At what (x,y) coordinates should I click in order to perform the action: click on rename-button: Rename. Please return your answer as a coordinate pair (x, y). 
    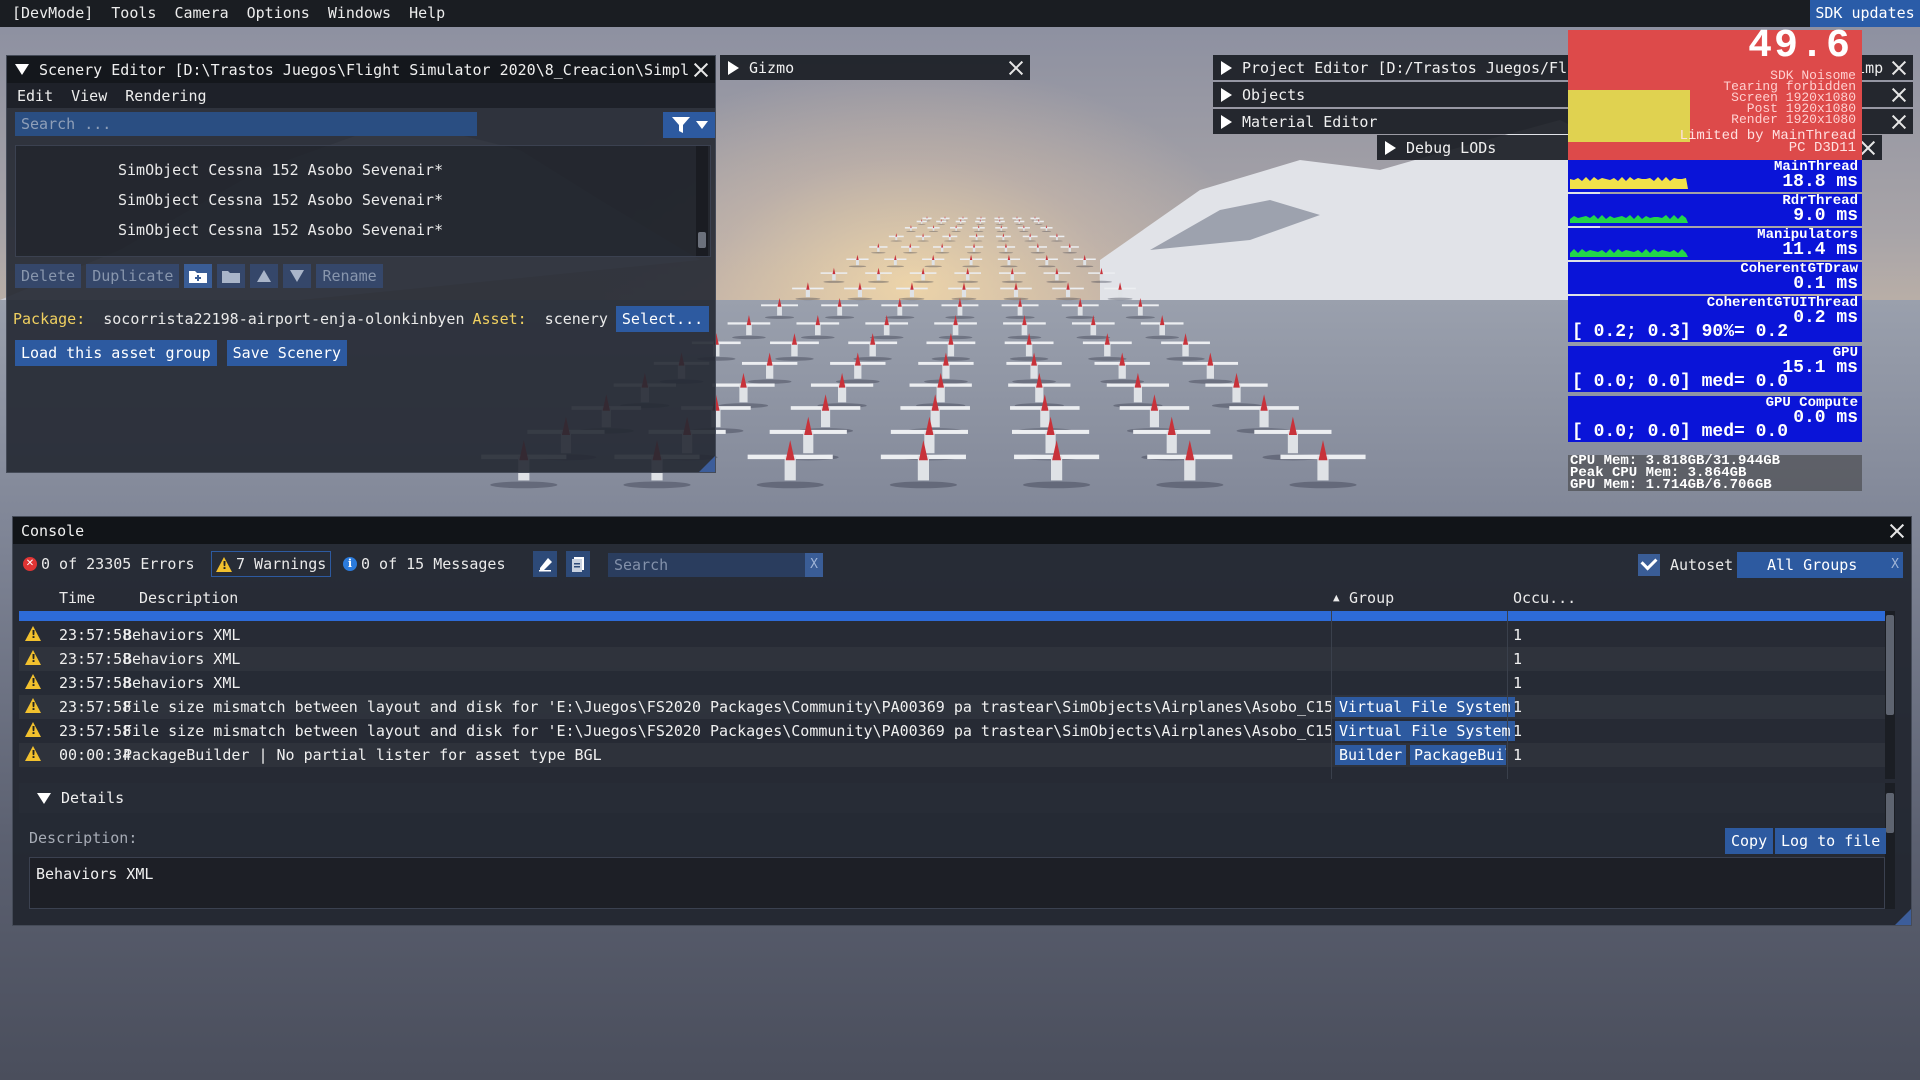
    Looking at the image, I should click on (349, 276).